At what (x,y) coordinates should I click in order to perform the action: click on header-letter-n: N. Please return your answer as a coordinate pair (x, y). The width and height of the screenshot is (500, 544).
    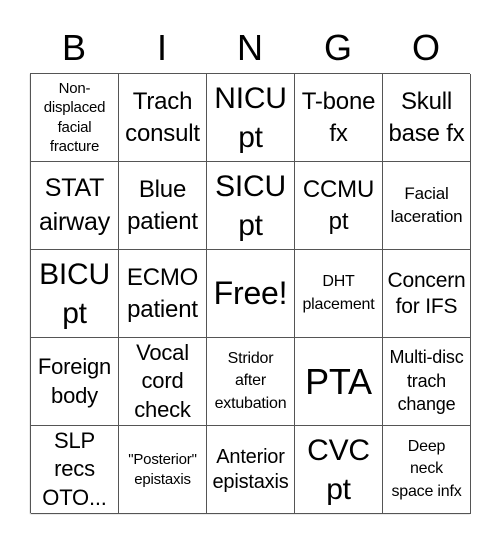
    Looking at the image, I should click on (250, 47).